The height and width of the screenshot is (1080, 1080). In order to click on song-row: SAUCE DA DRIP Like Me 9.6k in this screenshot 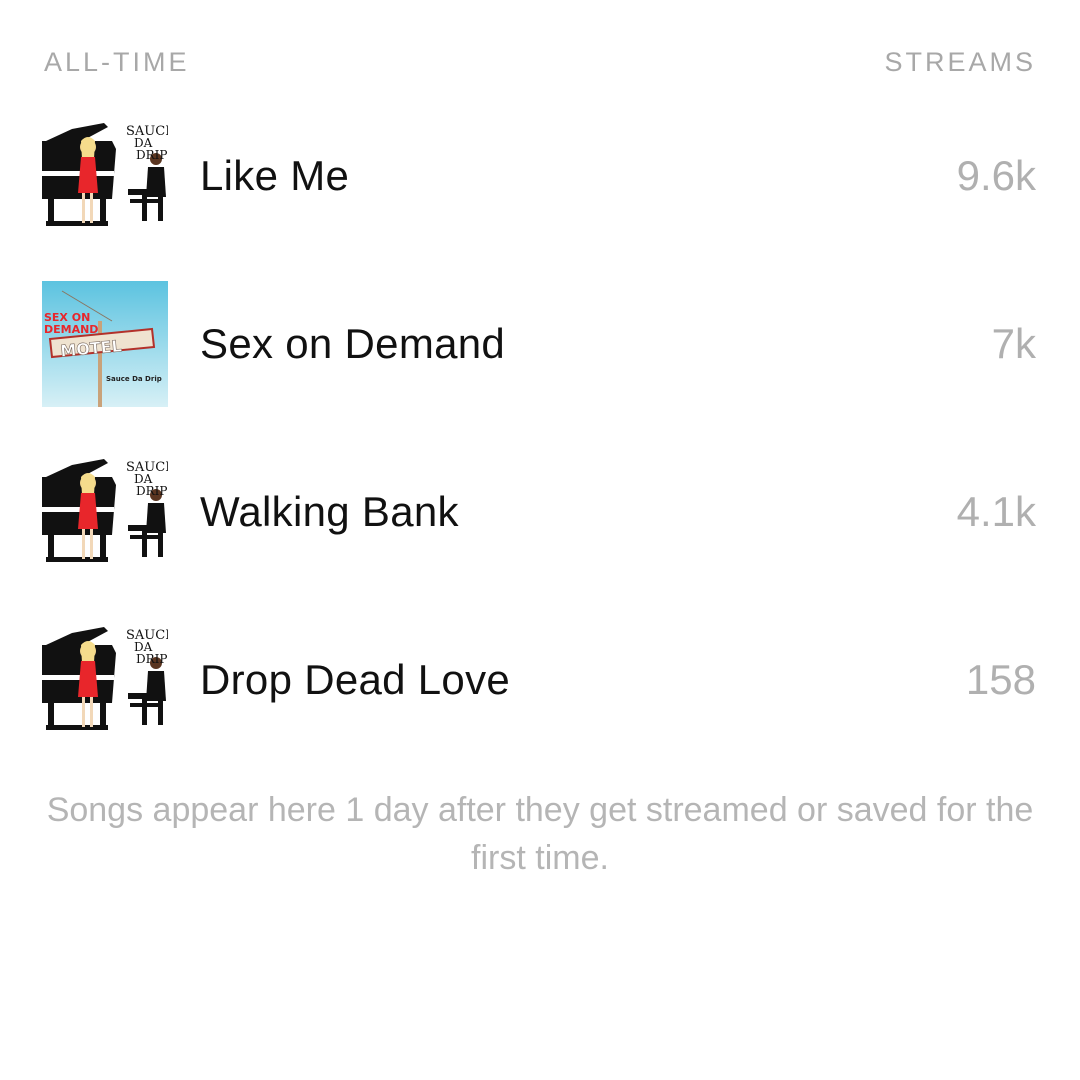, I will do `click(539, 197)`.